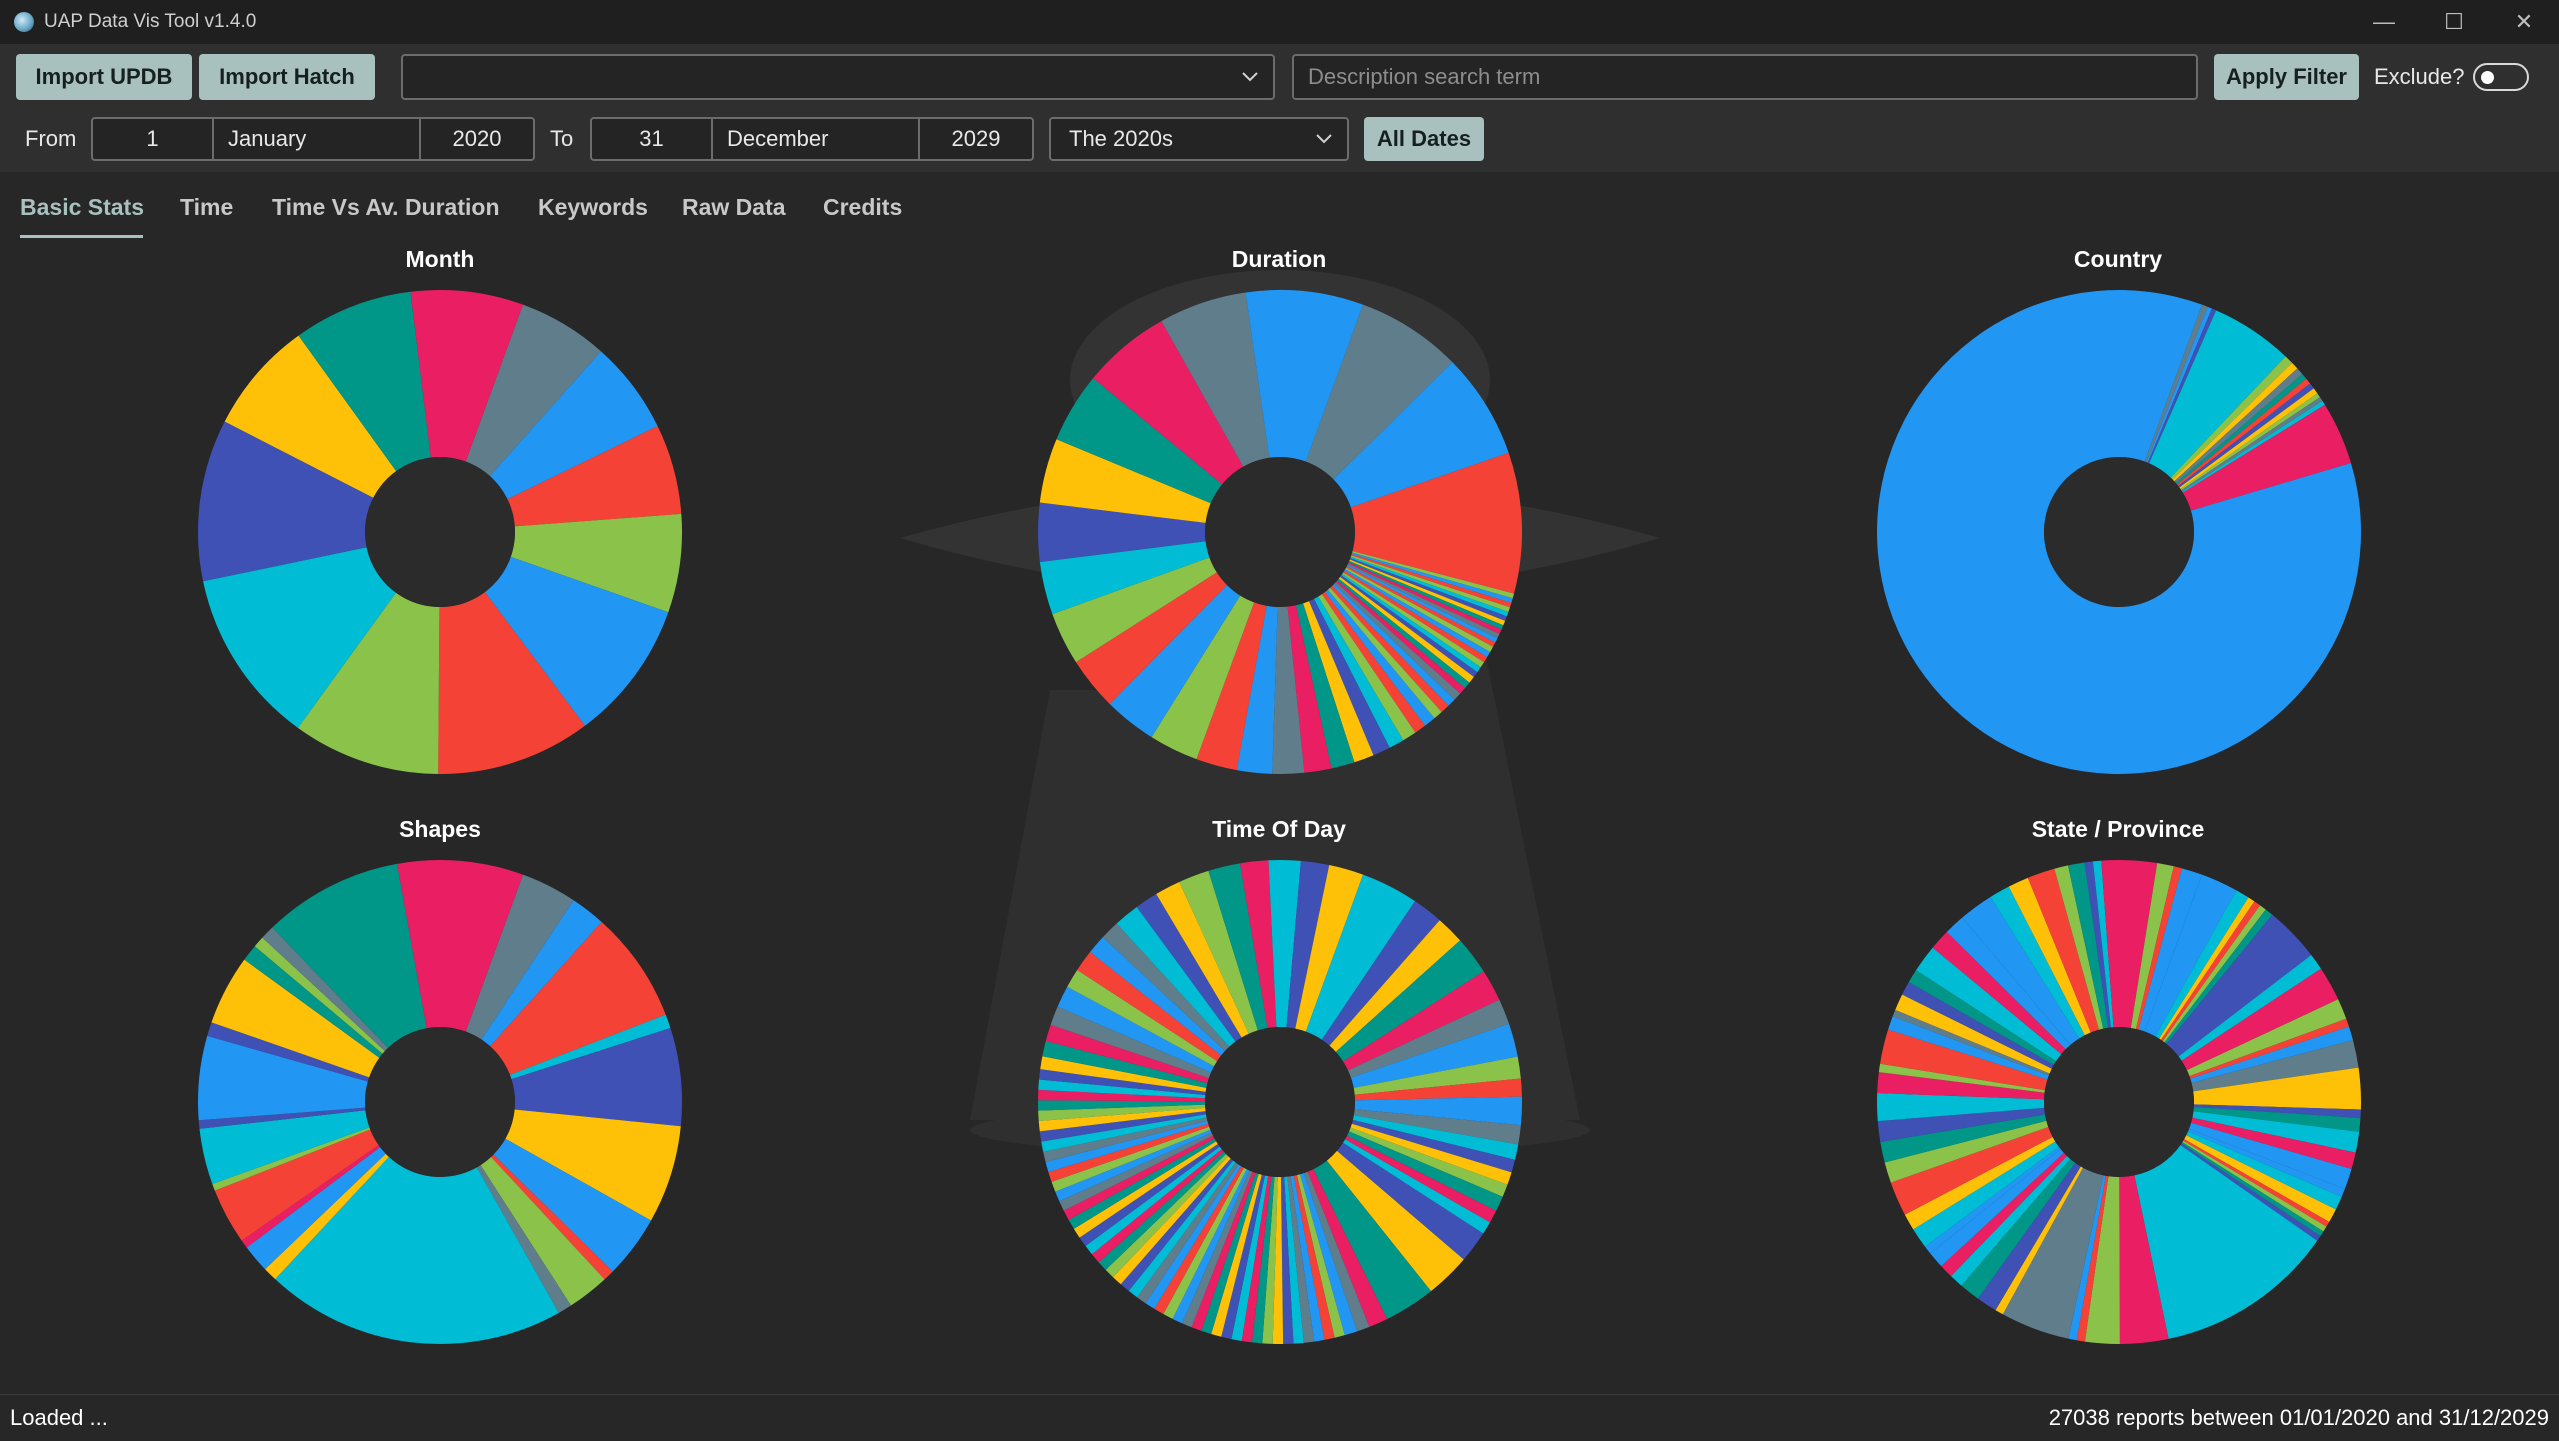  What do you see at coordinates (104, 77) in the screenshot?
I see `import-updb-button: Import UPDB` at bounding box center [104, 77].